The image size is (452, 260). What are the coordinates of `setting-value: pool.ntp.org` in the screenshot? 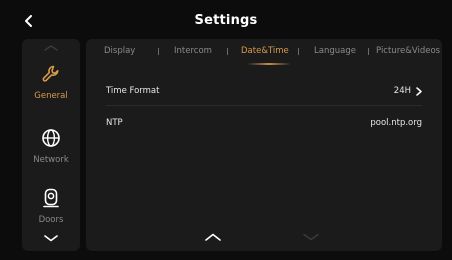 It's located at (396, 123).